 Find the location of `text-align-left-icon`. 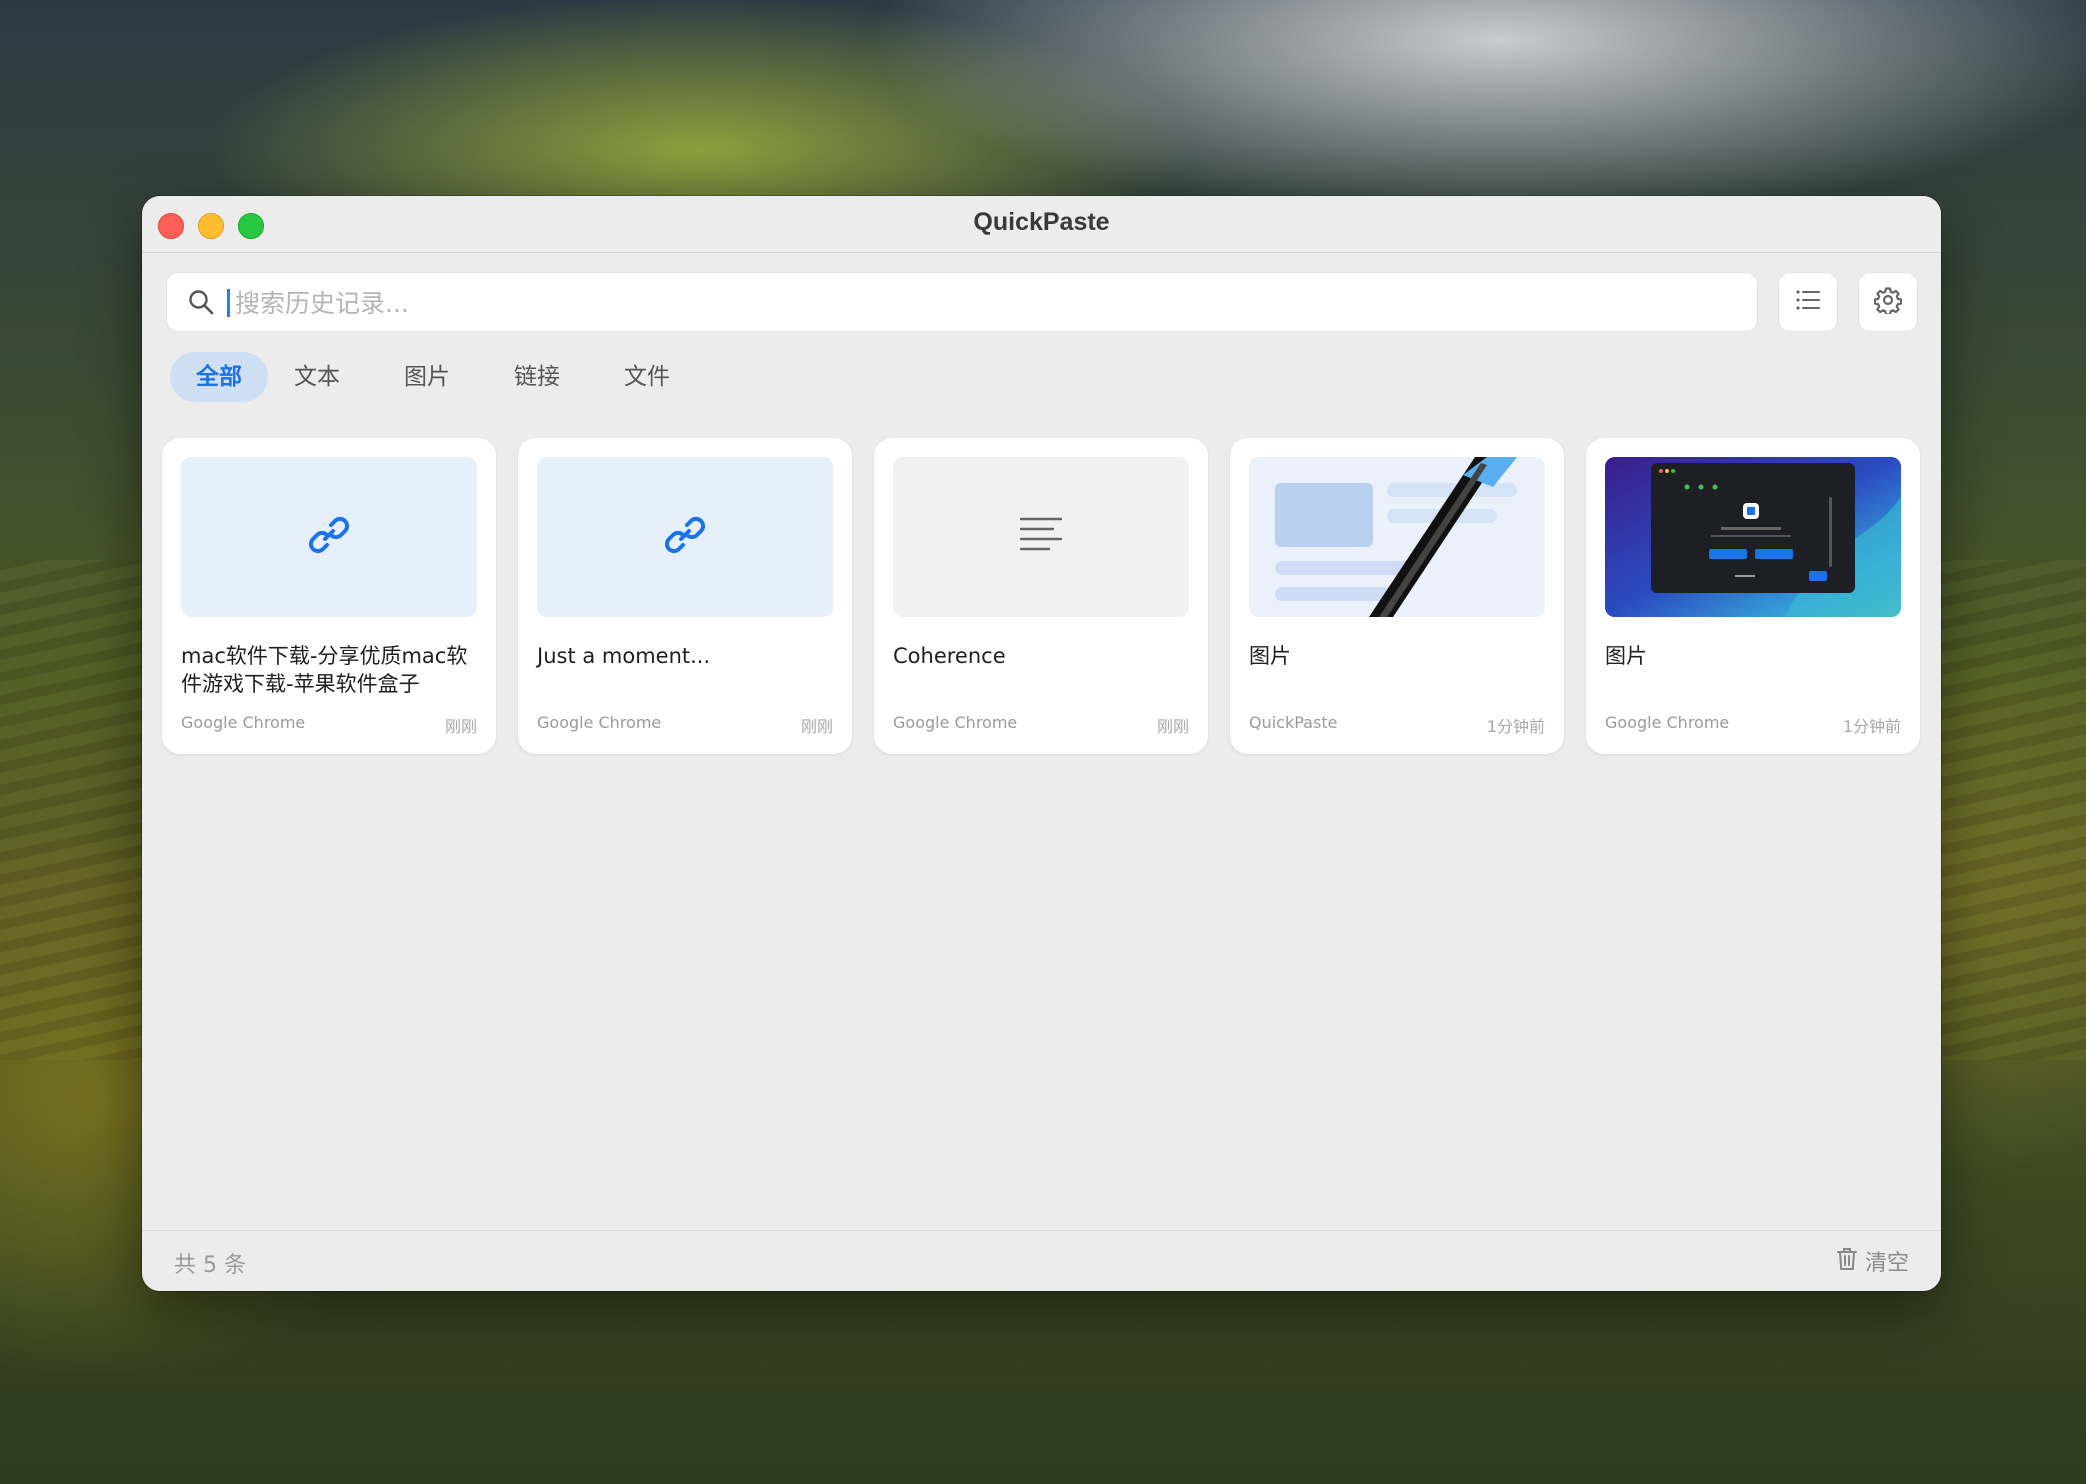

text-align-left-icon is located at coordinates (1041, 537).